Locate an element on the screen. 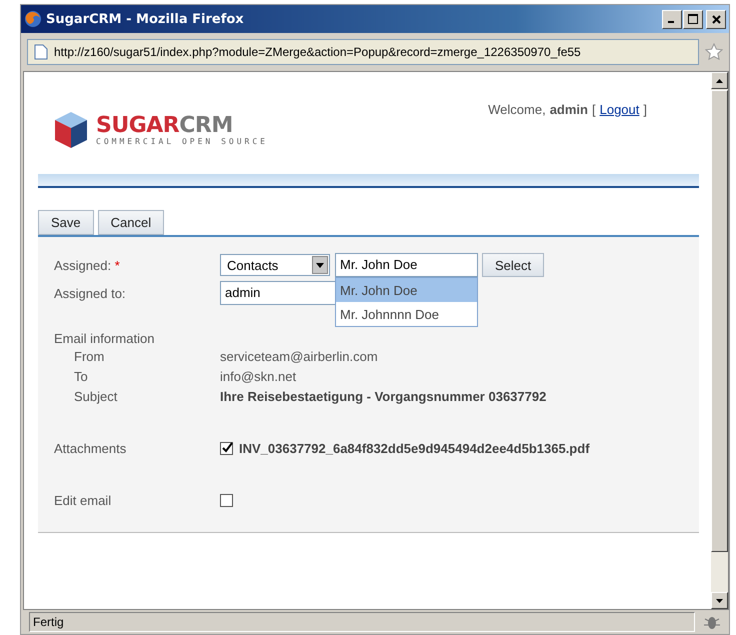 Image resolution: width=736 pixels, height=635 pixels. suggestion-item: Mr. John Doe is located at coordinates (406, 290).